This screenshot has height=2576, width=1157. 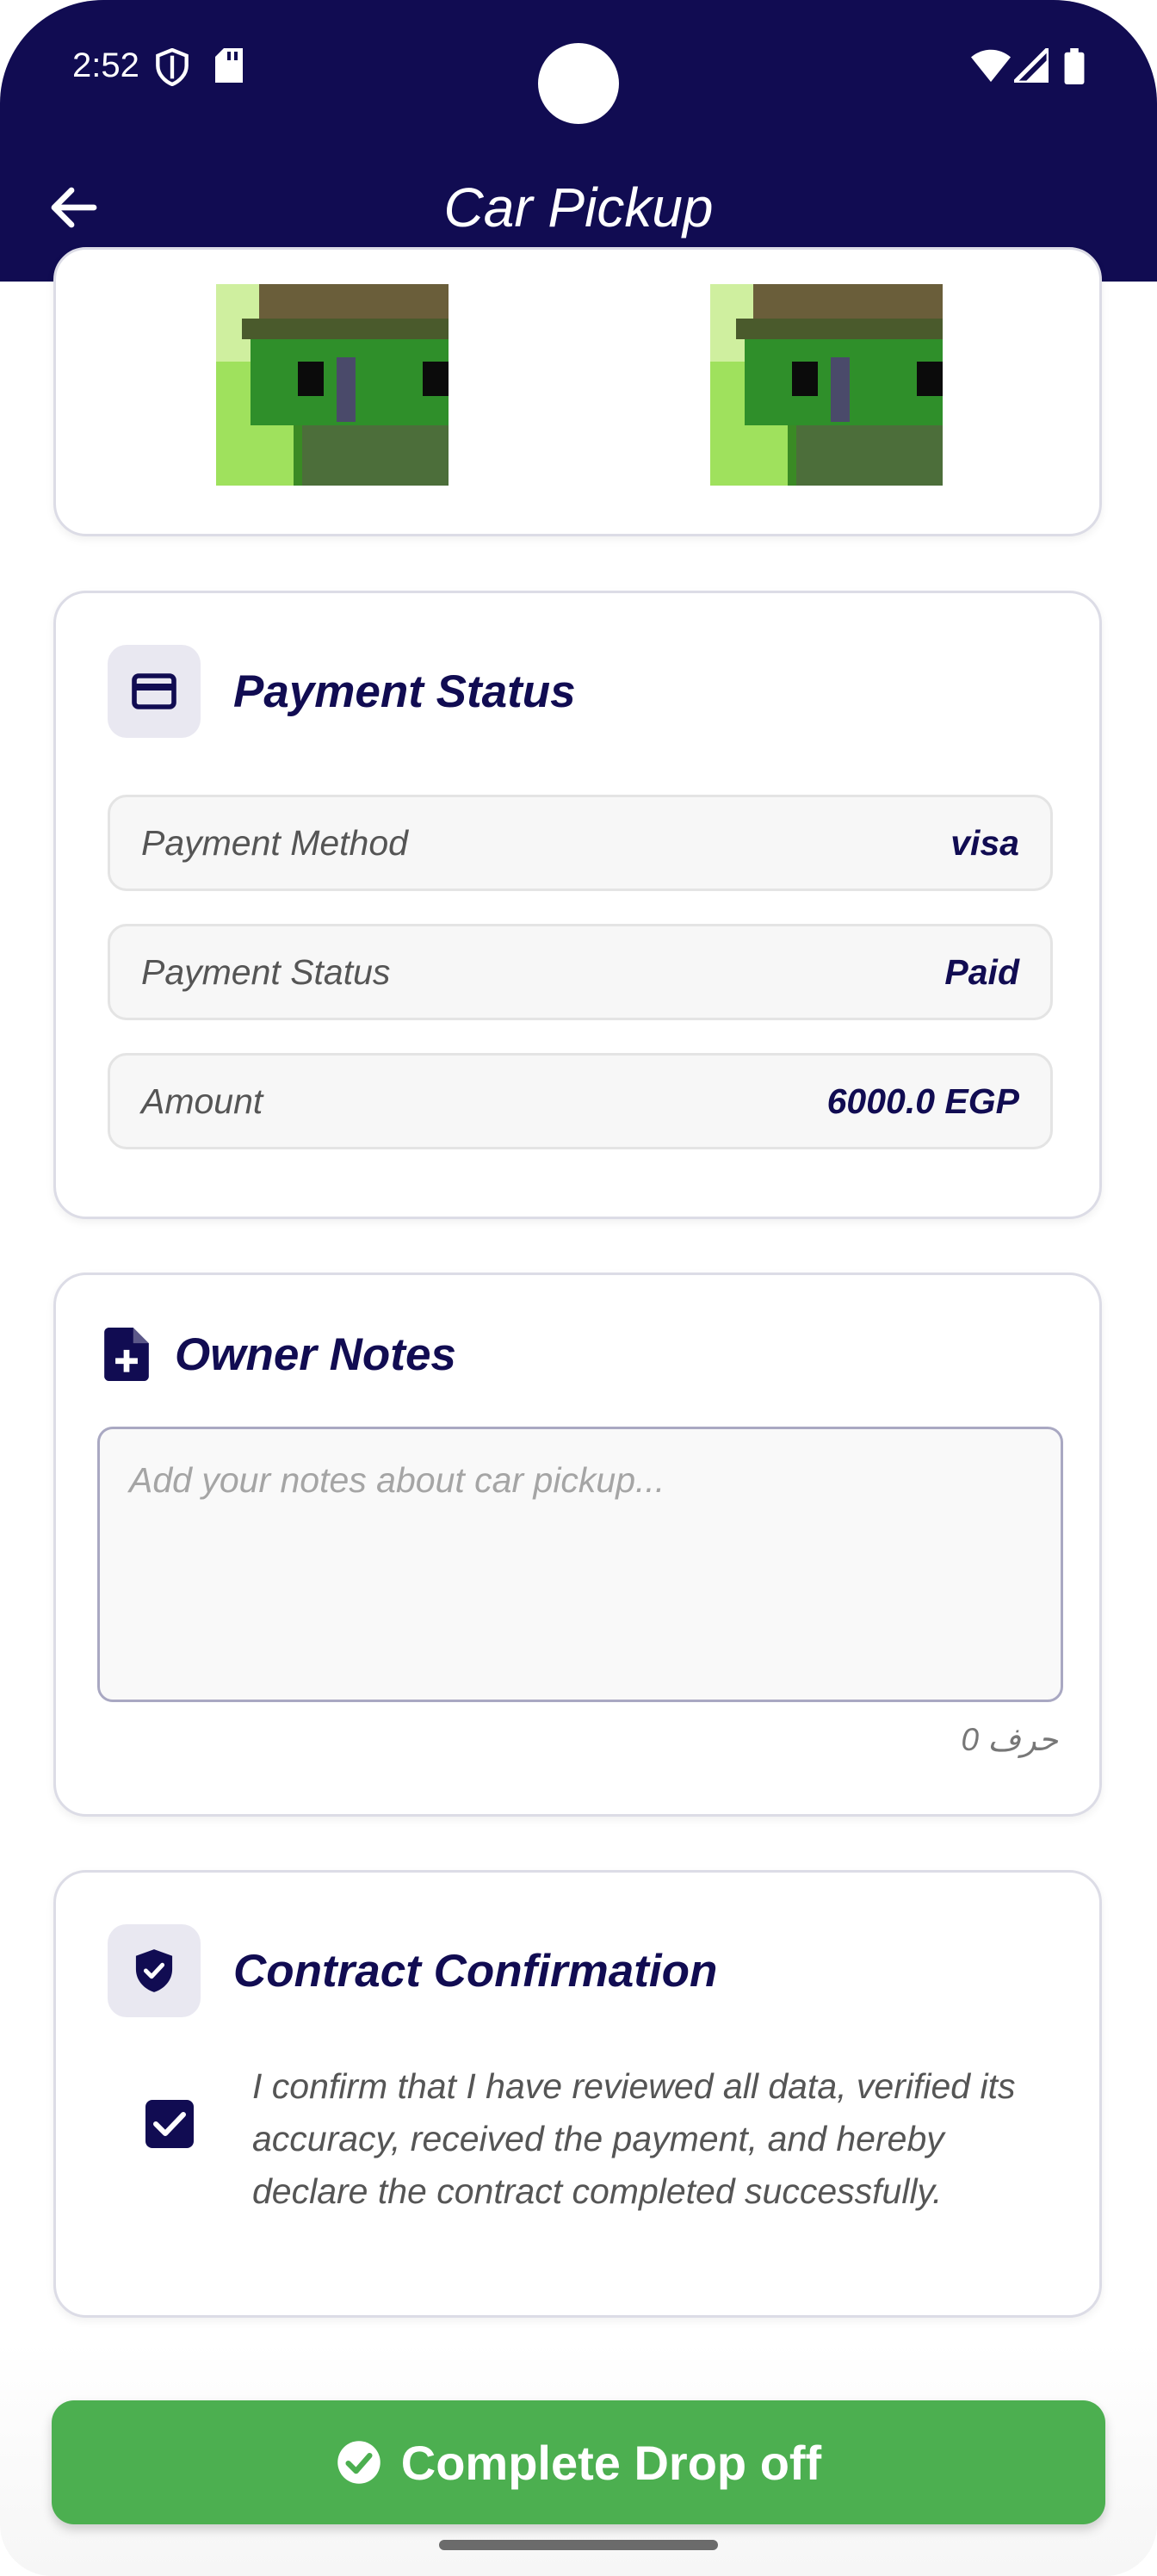 I want to click on app-bar: 2:52 Car Pickup, so click(x=579, y=141).